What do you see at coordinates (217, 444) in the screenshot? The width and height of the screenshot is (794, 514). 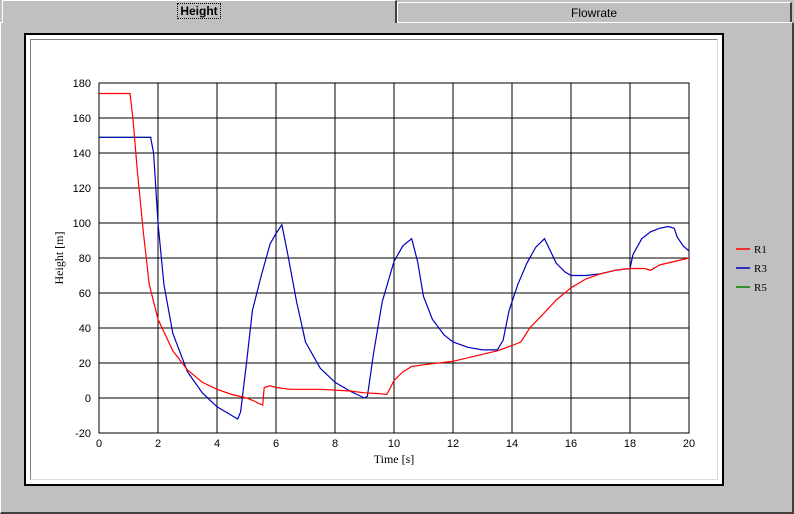 I see `x-tick-label: 4` at bounding box center [217, 444].